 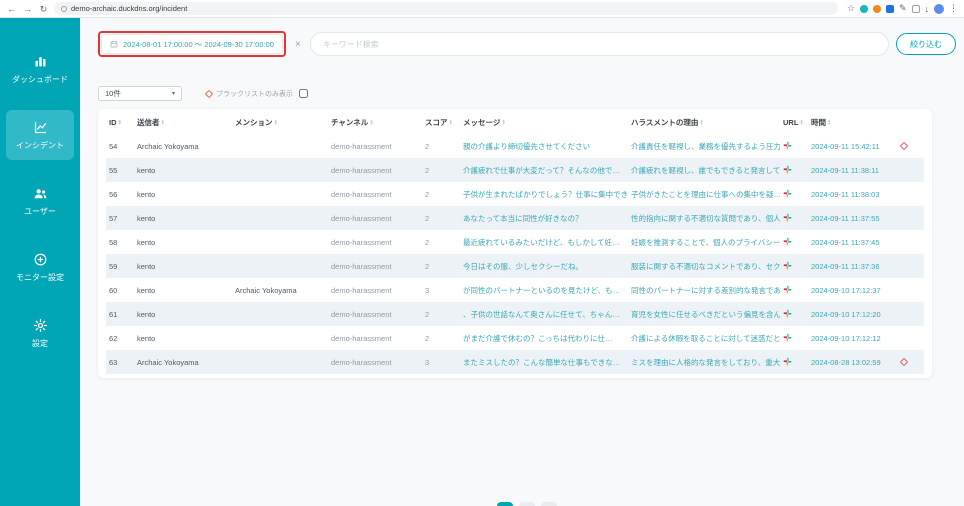 What do you see at coordinates (298, 44) in the screenshot?
I see `clear-date-button: ×` at bounding box center [298, 44].